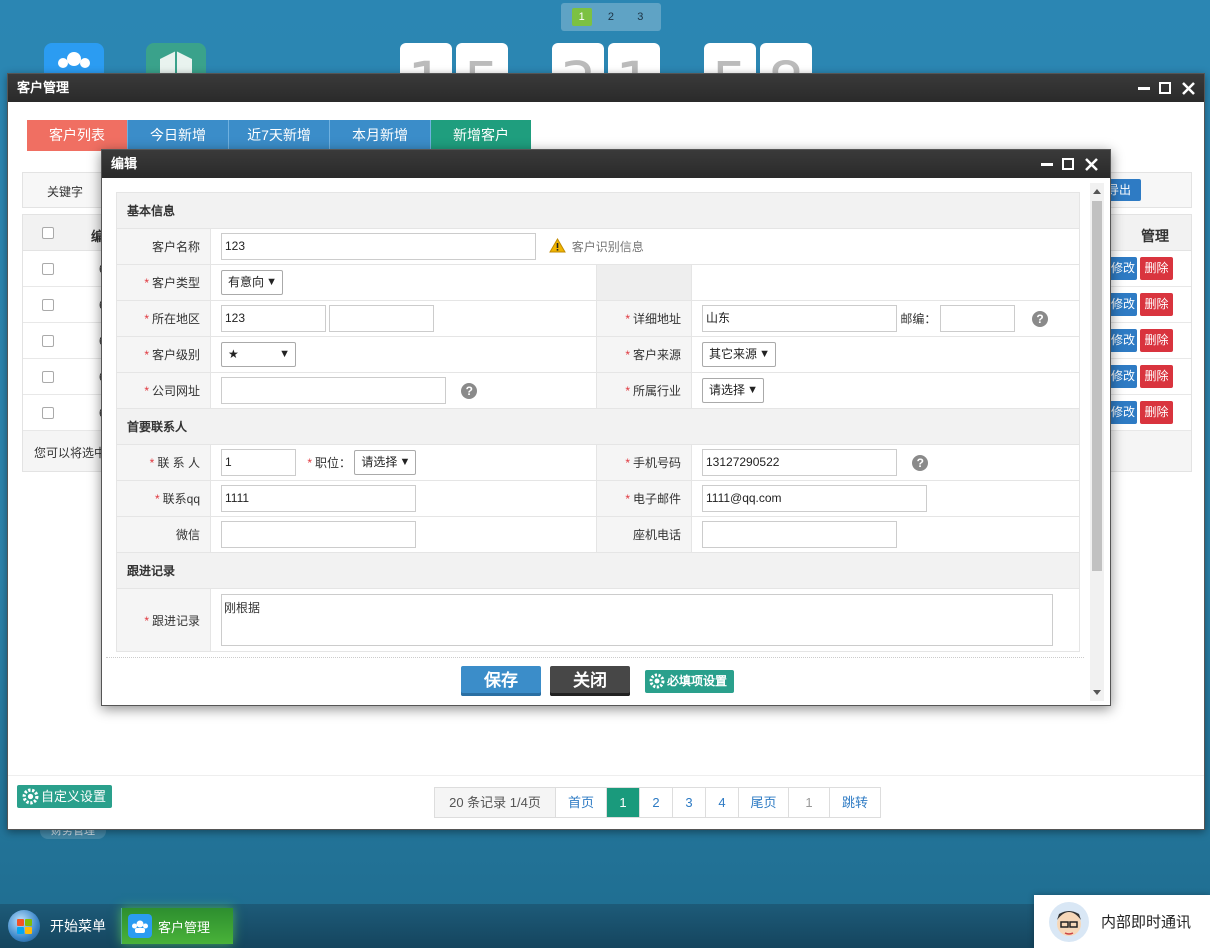  I want to click on qq-label: * 联系qq, so click(163, 498).